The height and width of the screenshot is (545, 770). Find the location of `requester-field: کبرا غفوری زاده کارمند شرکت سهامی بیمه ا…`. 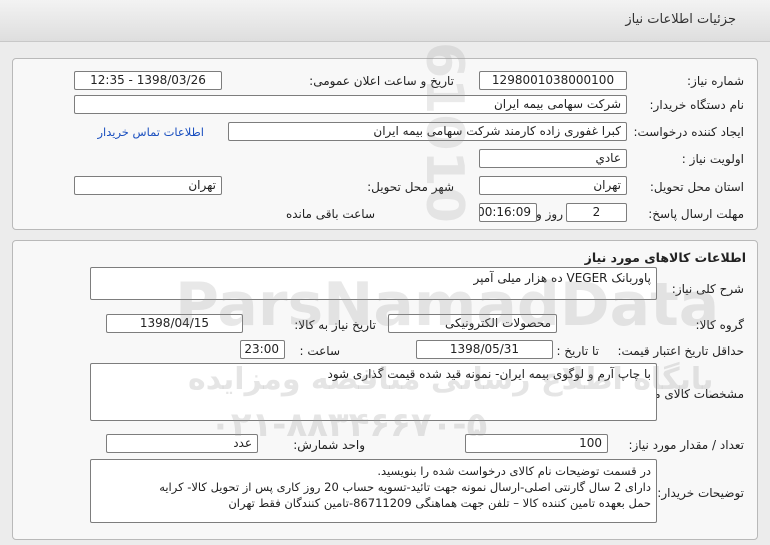

requester-field: کبرا غفوری زاده کارمند شرکت سهامی بیمه ا… is located at coordinates (427, 131).